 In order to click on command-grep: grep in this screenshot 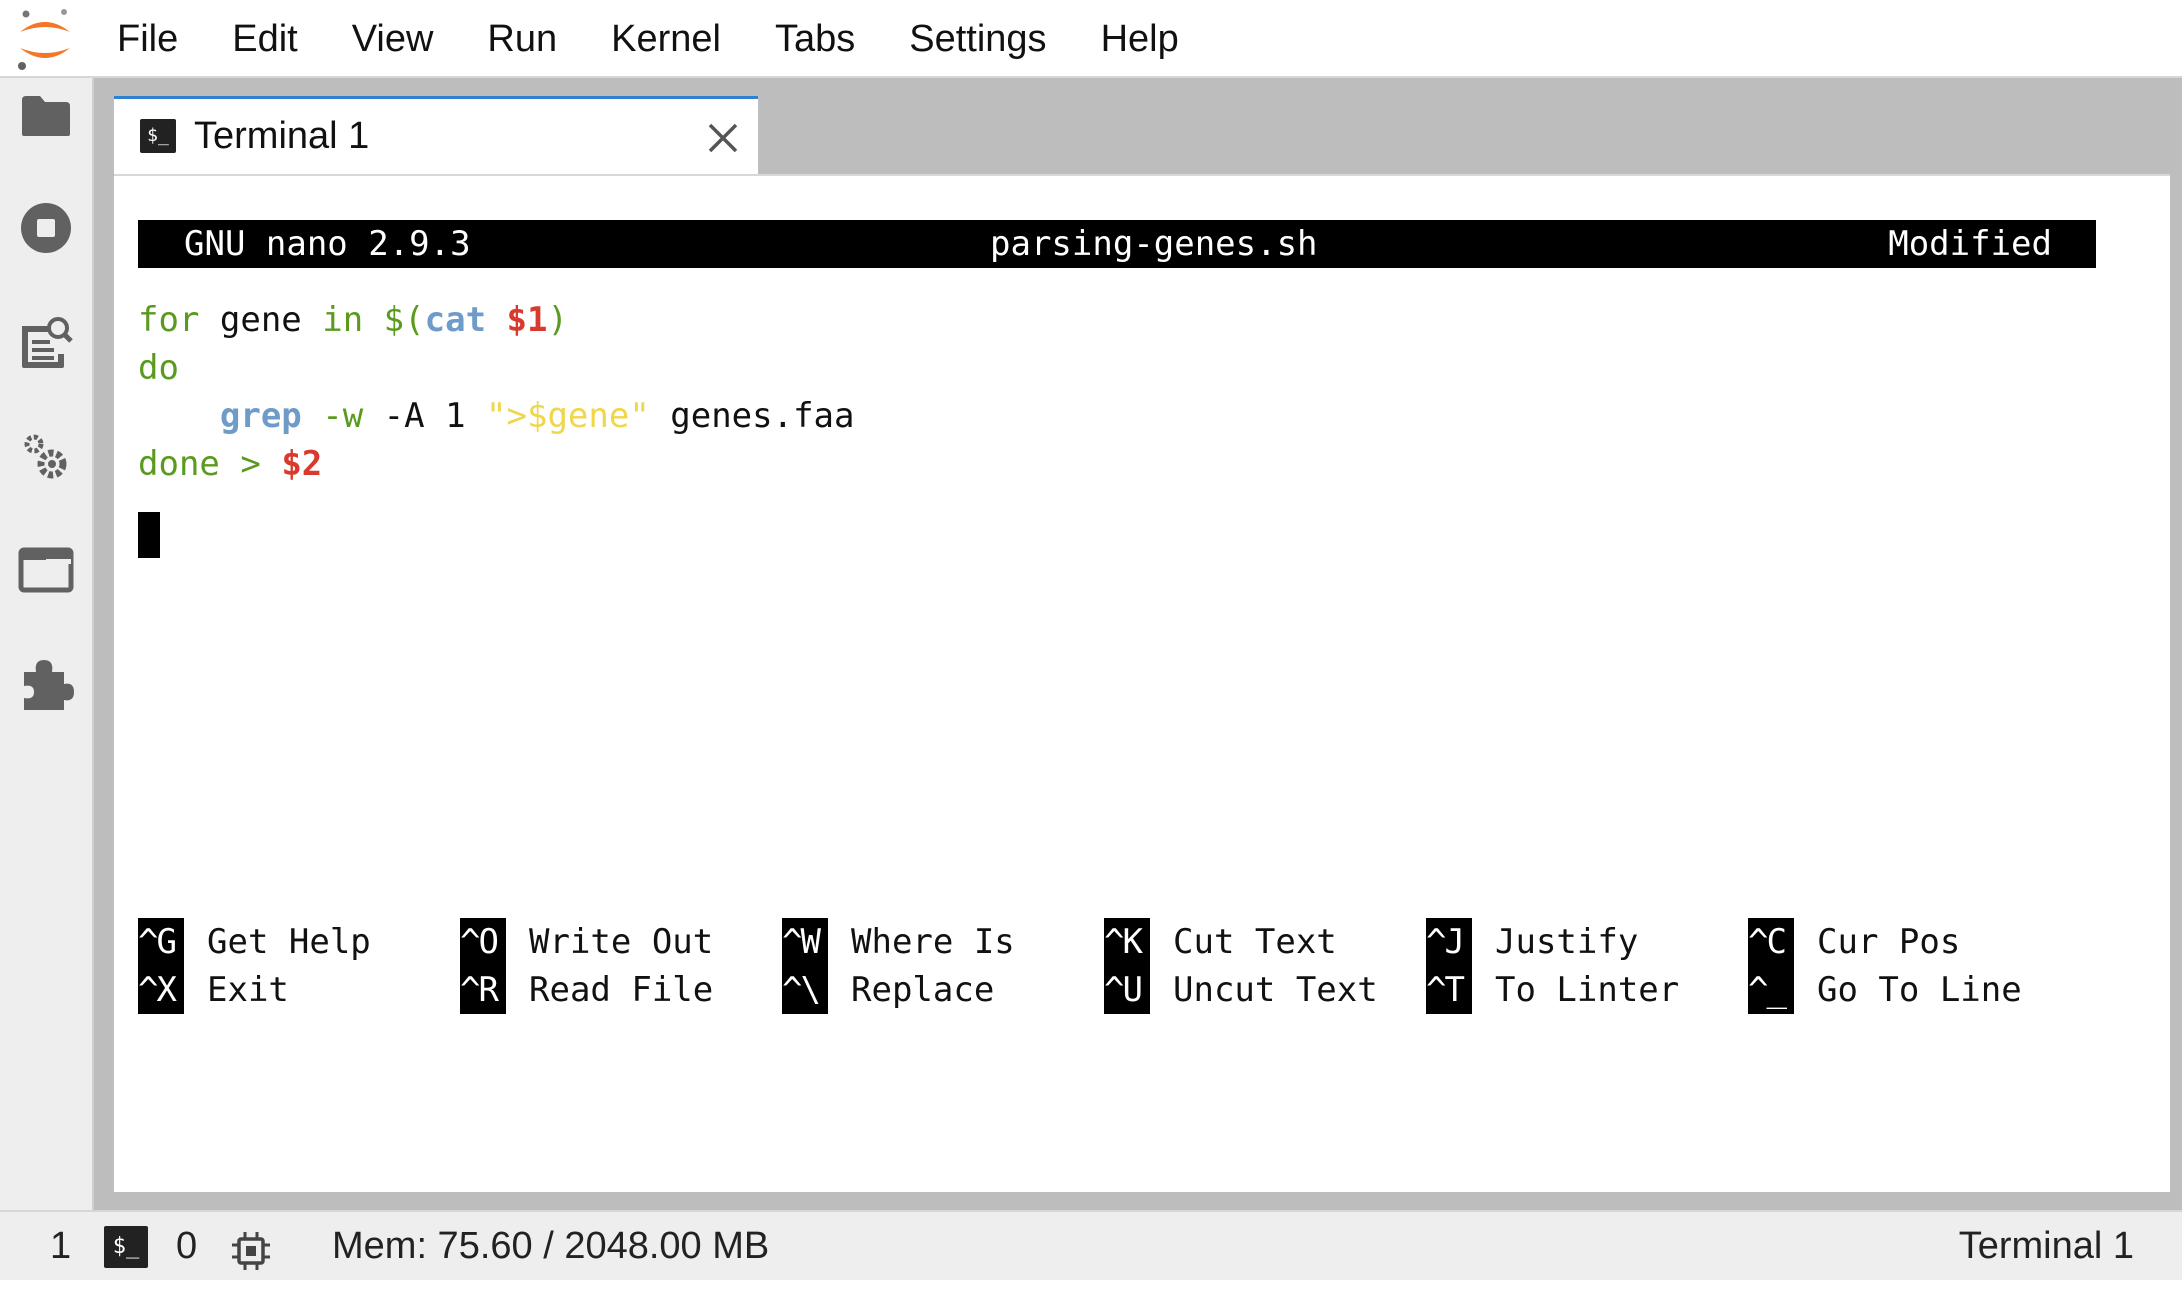, I will do `click(260, 416)`.